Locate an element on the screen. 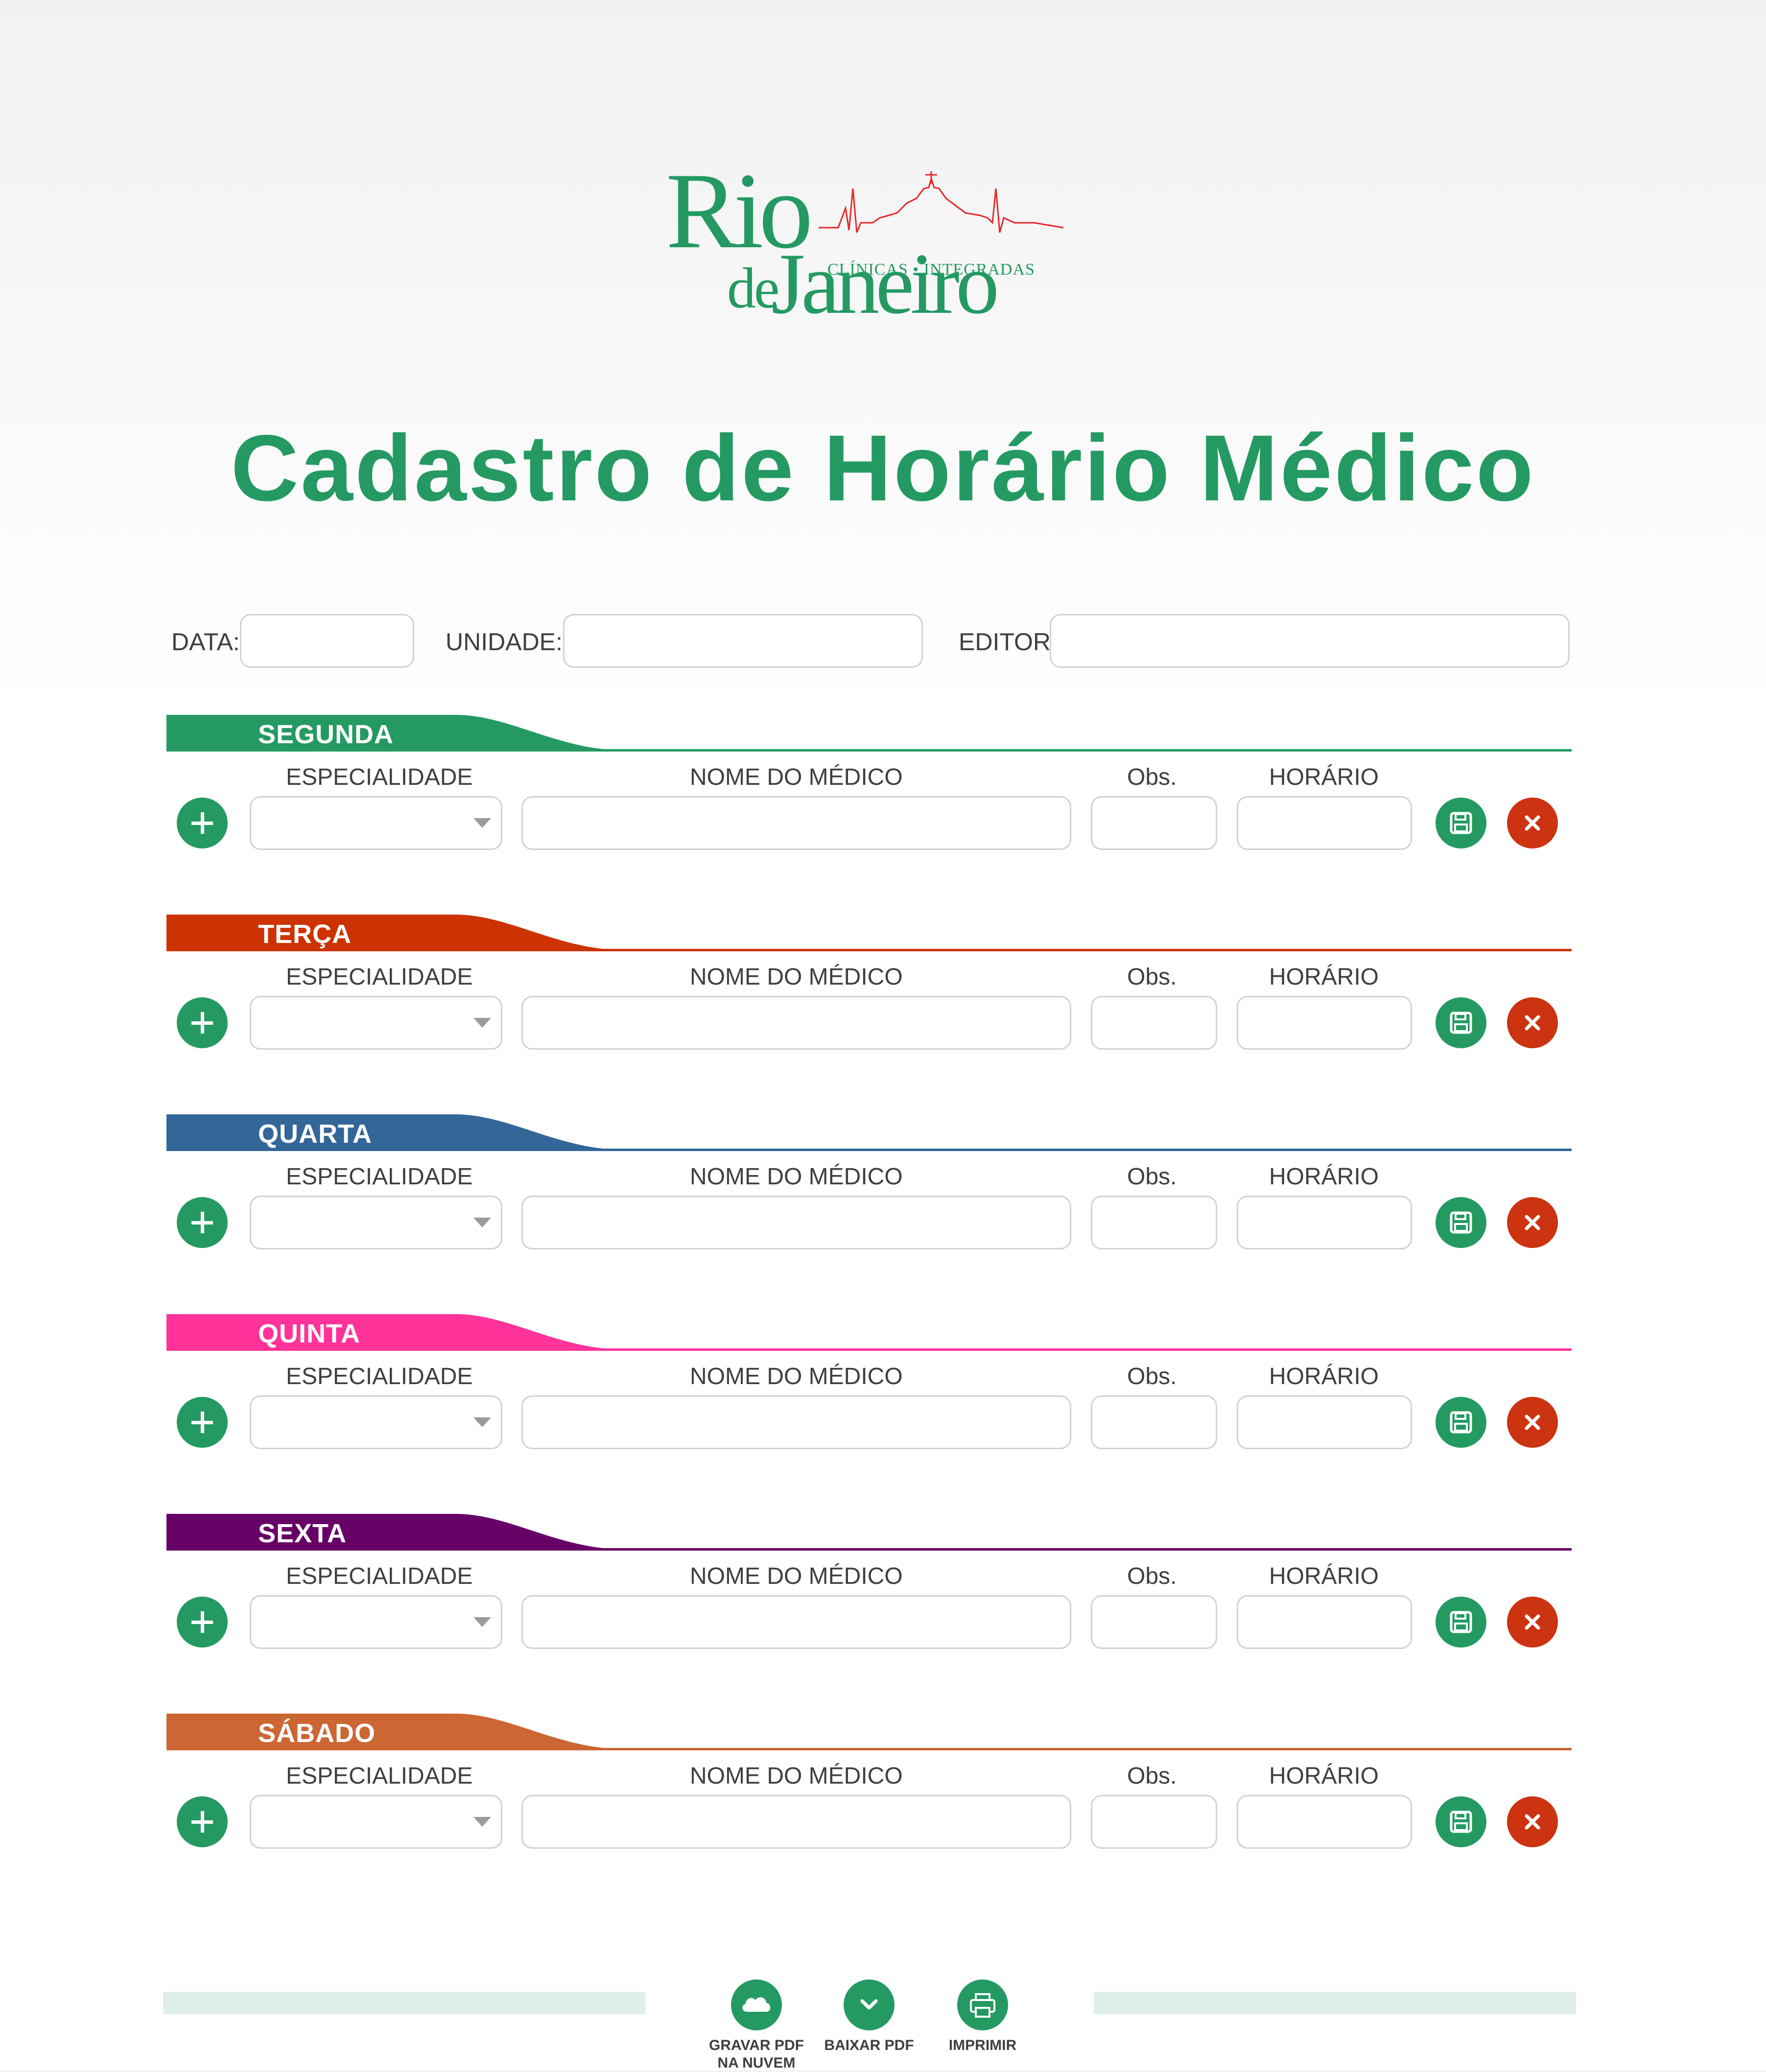 This screenshot has width=1766, height=2072. footer-bar-right is located at coordinates (1335, 2003).